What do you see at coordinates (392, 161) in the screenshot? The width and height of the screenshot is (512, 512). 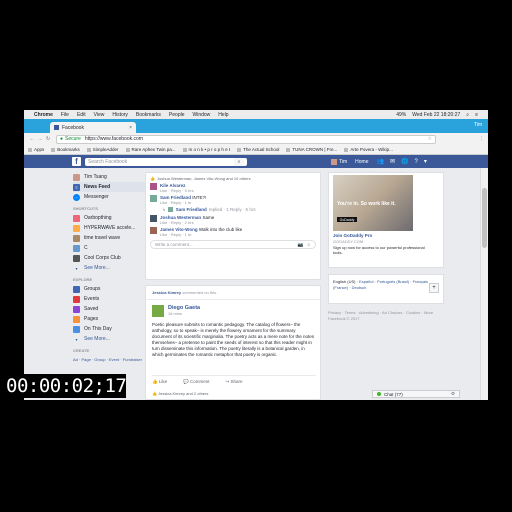 I see `messages-icon: ✉` at bounding box center [392, 161].